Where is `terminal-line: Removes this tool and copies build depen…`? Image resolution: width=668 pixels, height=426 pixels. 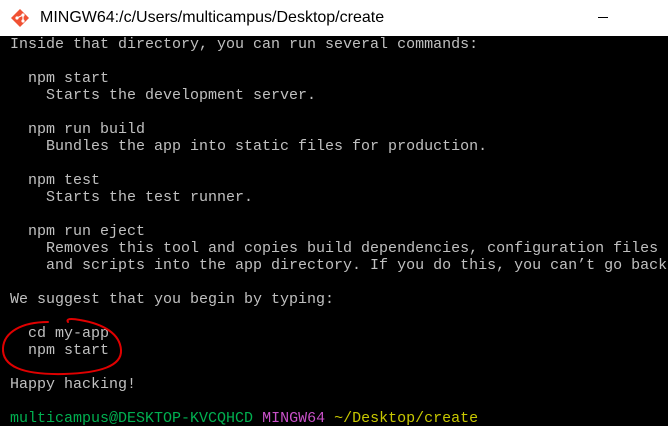 terminal-line: Removes this tool and copies build depen… is located at coordinates (334, 248).